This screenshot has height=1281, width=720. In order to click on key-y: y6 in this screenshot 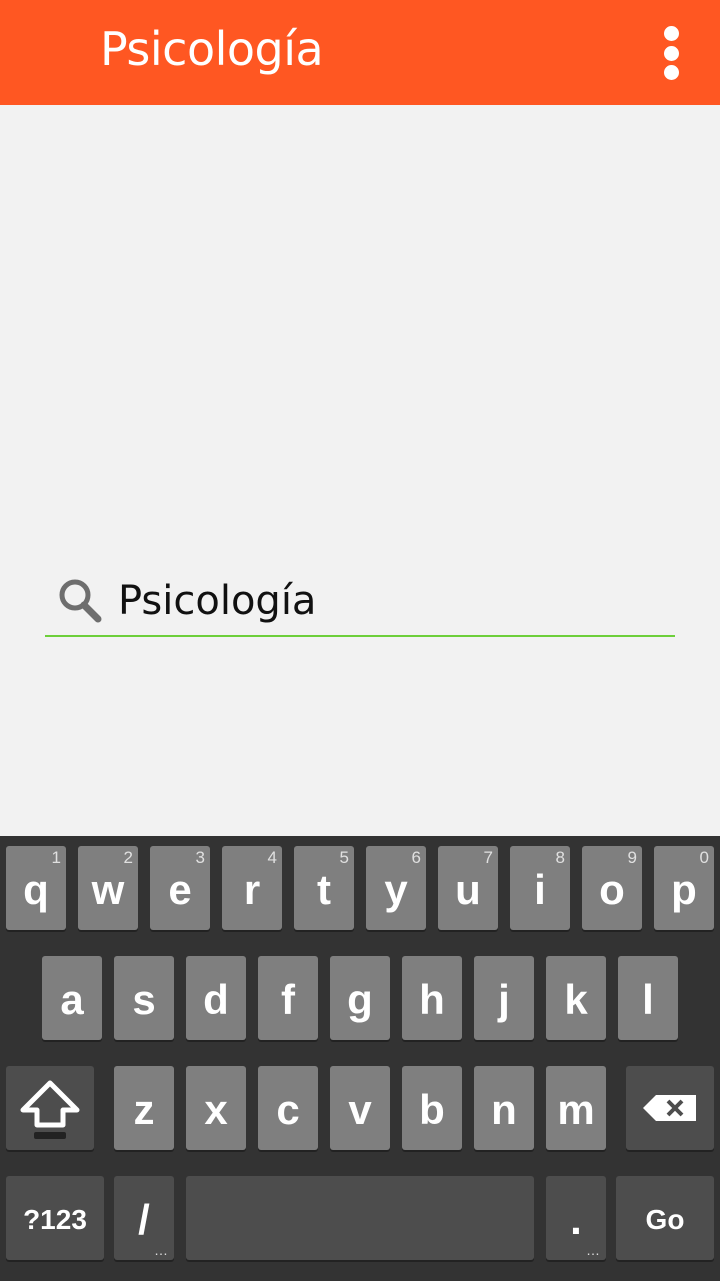, I will do `click(396, 888)`.